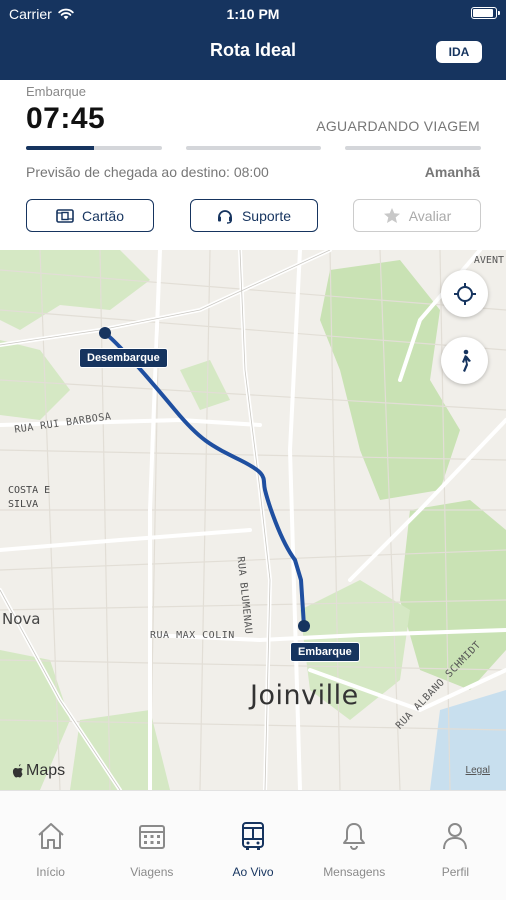 This screenshot has height=900, width=506. I want to click on tab-ao-vivo: Ao Vivo, so click(252, 845).